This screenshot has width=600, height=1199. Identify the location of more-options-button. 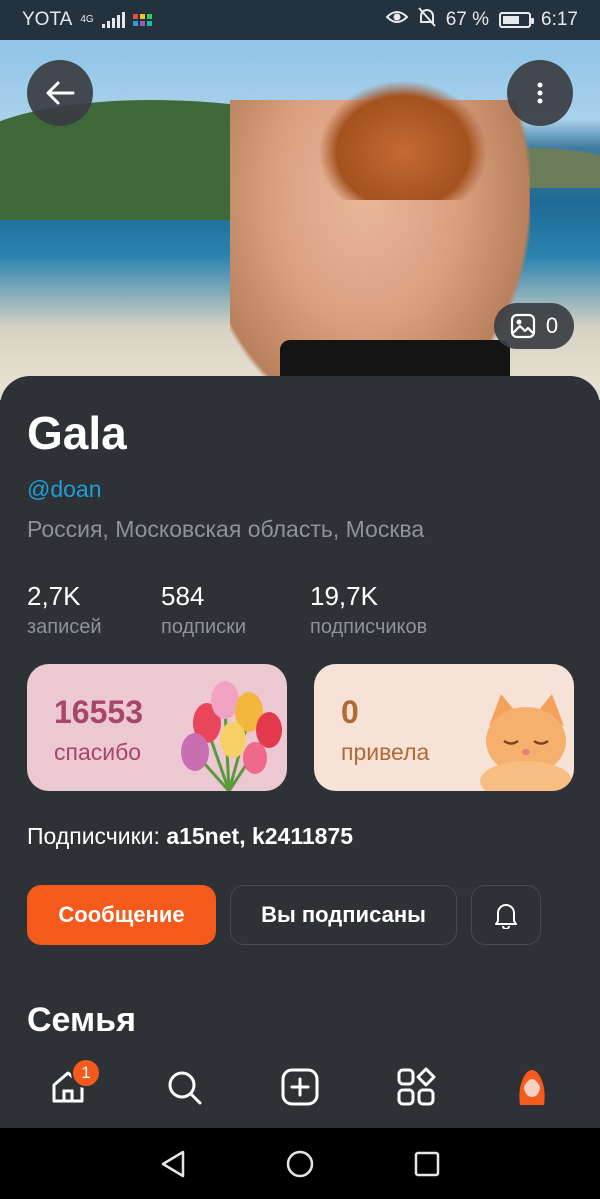
(540, 93).